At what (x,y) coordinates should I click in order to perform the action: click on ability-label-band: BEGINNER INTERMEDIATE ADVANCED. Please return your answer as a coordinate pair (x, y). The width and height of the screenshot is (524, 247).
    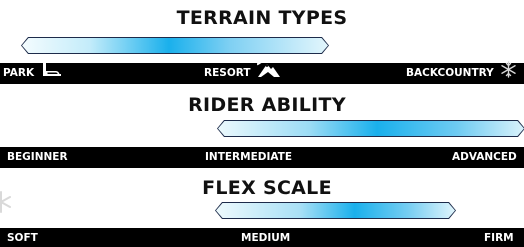
    Looking at the image, I should click on (262, 157).